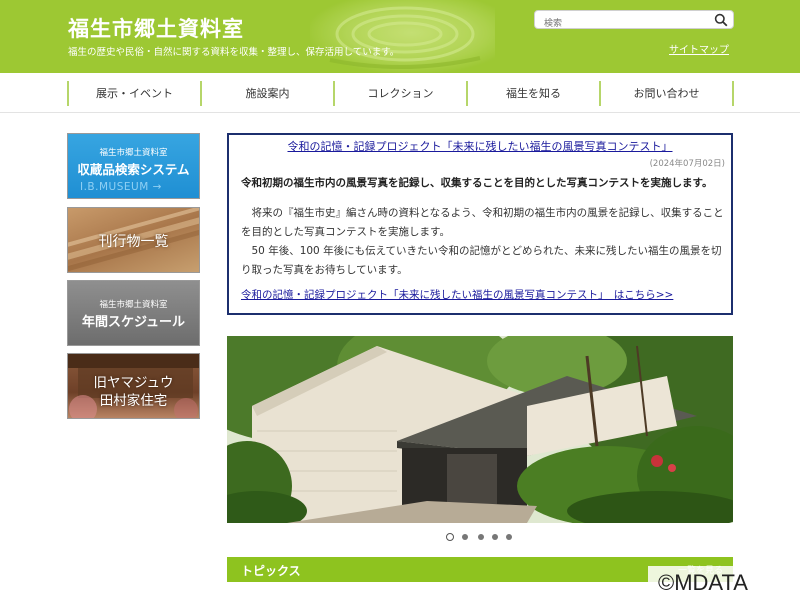 The image size is (800, 600). Describe the element at coordinates (133, 322) in the screenshot. I see `banner-title: 年間スケジュール` at that location.